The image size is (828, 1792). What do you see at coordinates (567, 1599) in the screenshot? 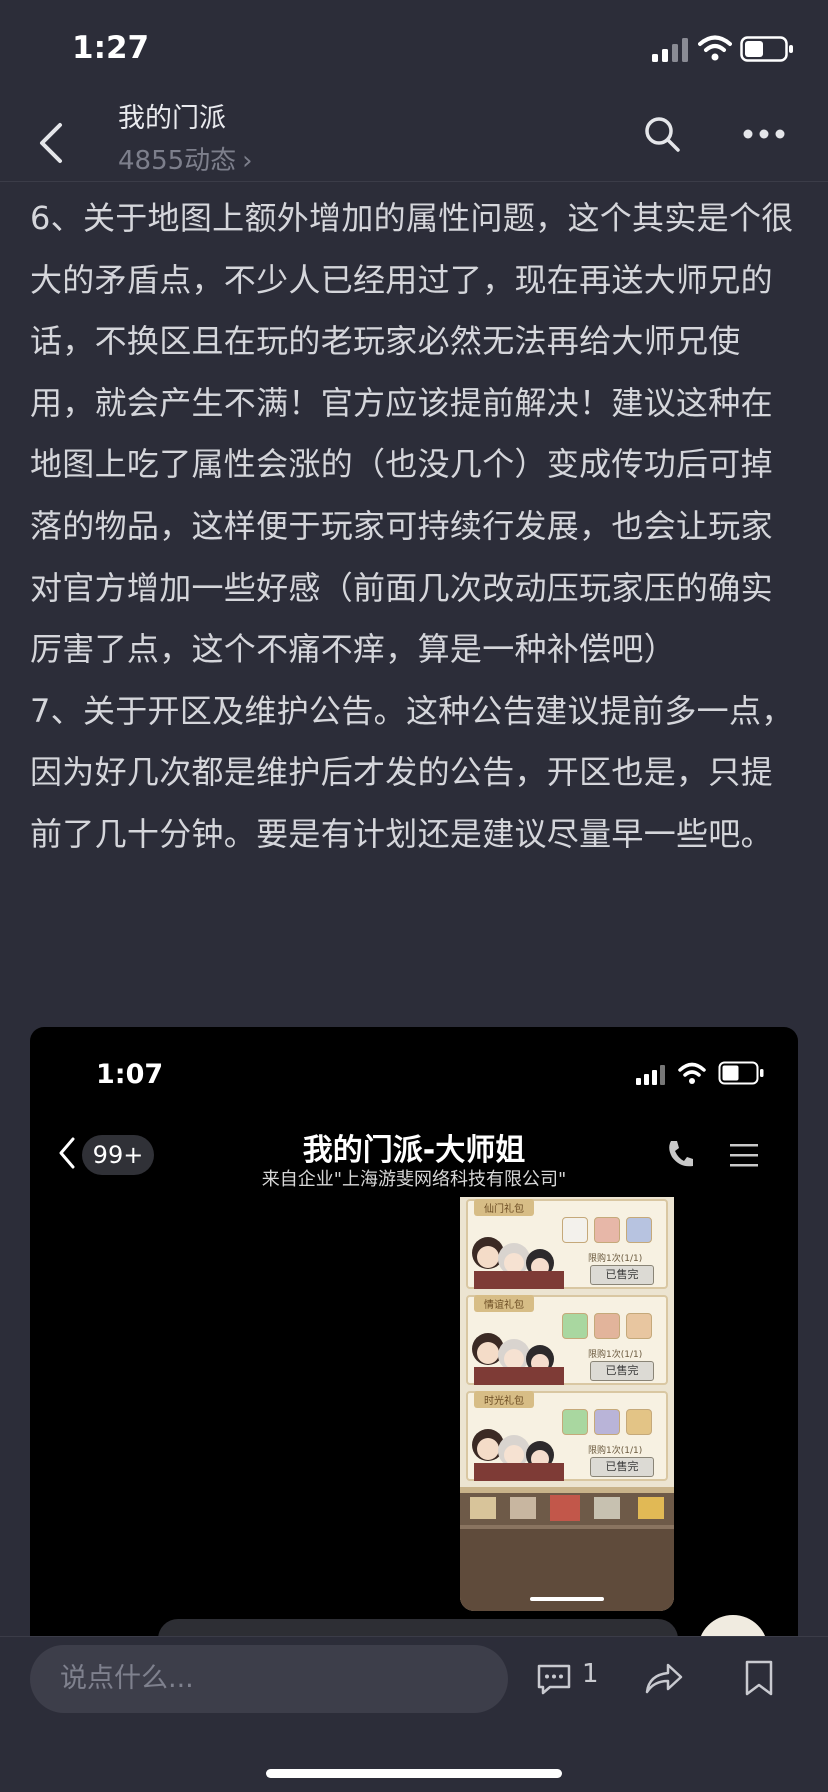
I see `inner-home-indicator` at bounding box center [567, 1599].